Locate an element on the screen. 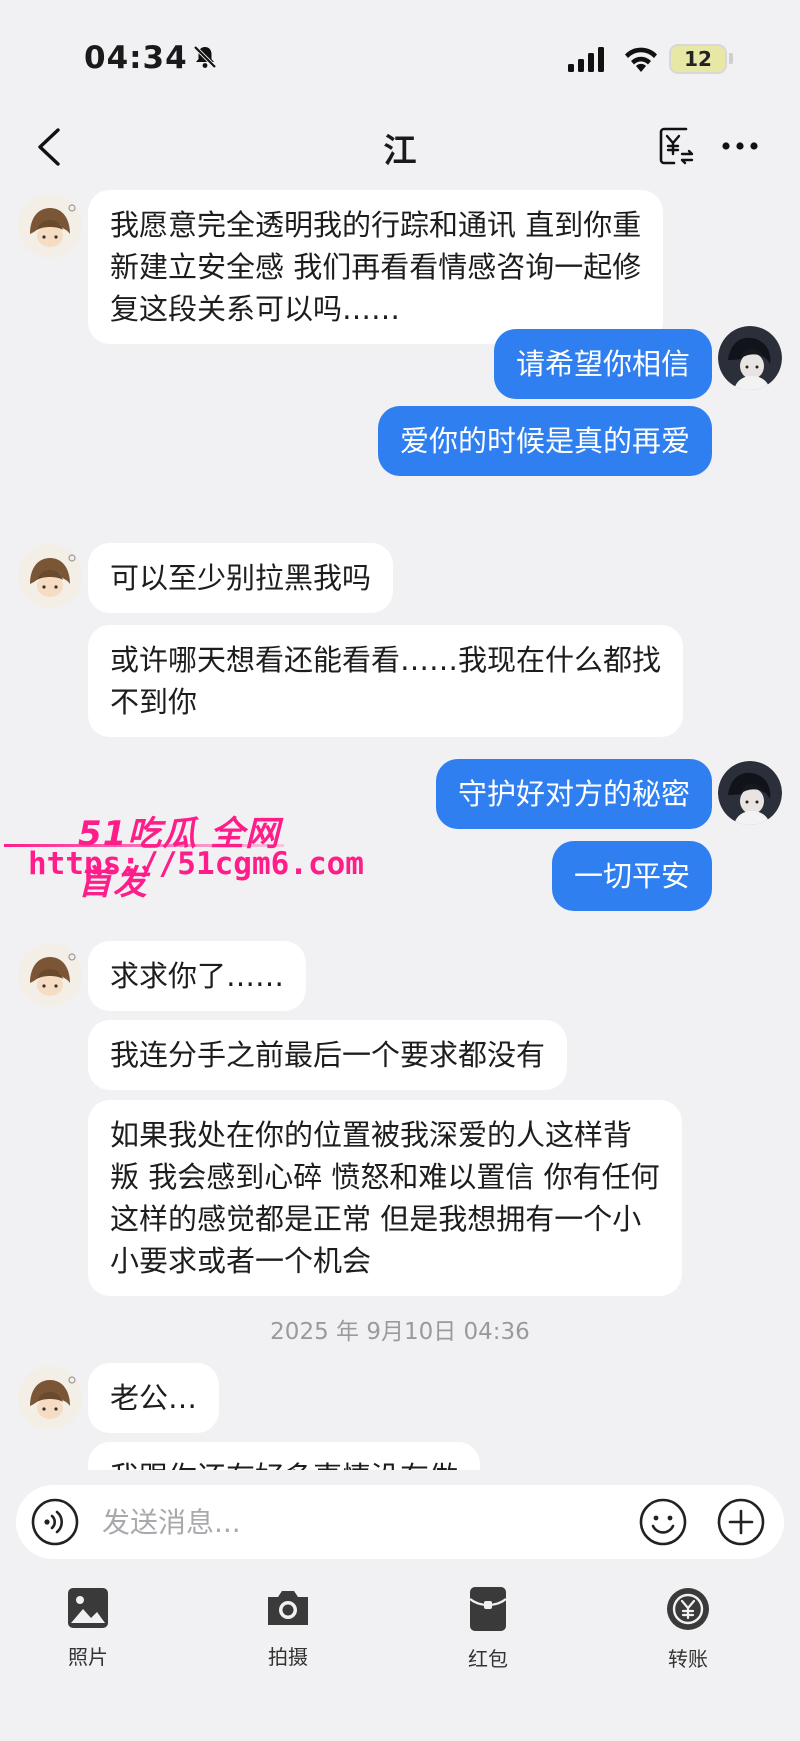 Image resolution: width=800 pixels, height=1741 pixels. message-text: 可以至少别拉黑我吗 is located at coordinates (241, 578).